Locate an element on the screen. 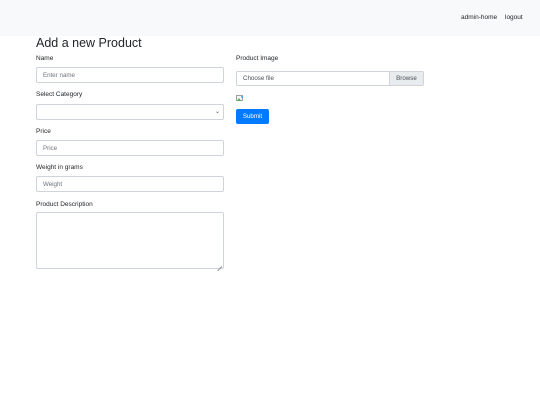 The image size is (540, 405). navbar: admin-home logout is located at coordinates (270, 18).